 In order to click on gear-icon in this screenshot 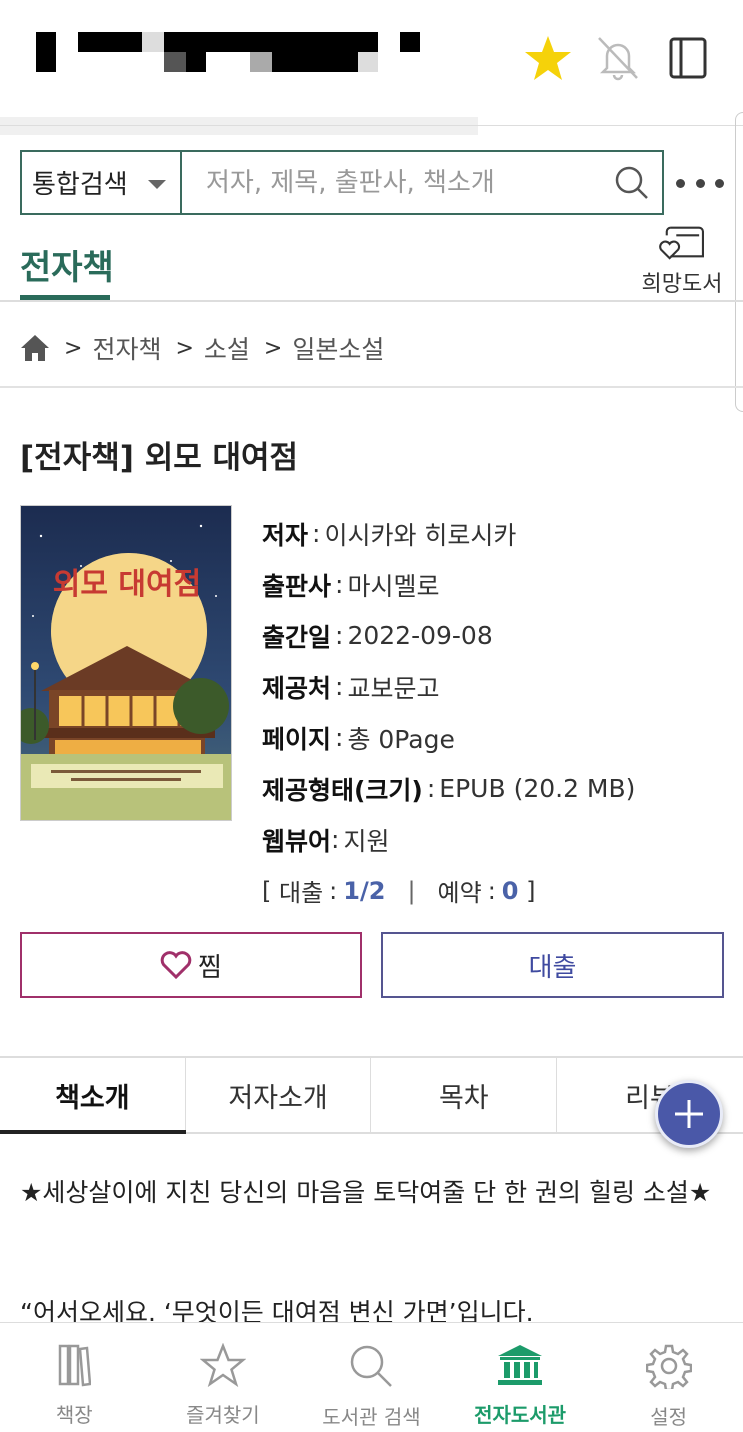, I will do `click(668, 1366)`.